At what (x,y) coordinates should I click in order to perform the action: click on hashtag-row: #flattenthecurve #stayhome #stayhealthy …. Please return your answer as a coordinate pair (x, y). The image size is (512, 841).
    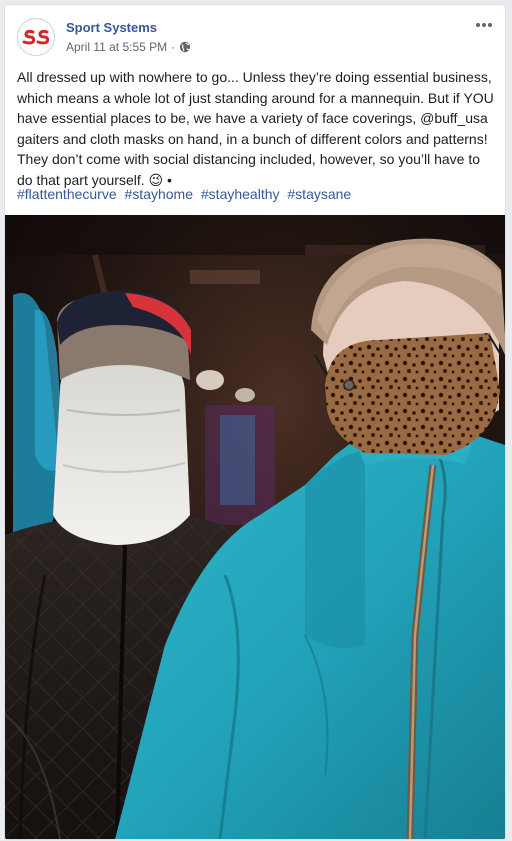
    Looking at the image, I should click on (257, 194).